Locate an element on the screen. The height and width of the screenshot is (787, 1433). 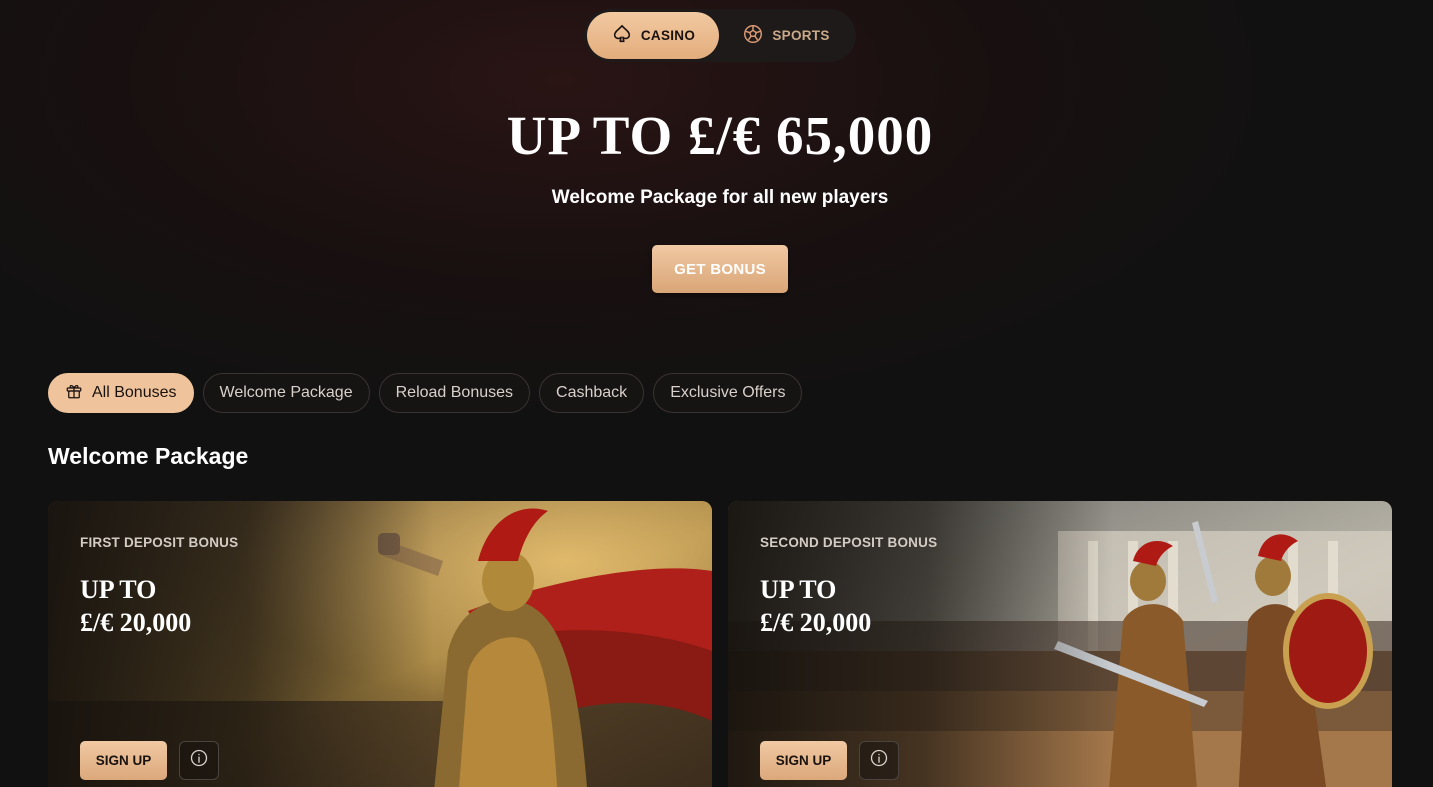
filter-cashback: Cashback is located at coordinates (592, 393).